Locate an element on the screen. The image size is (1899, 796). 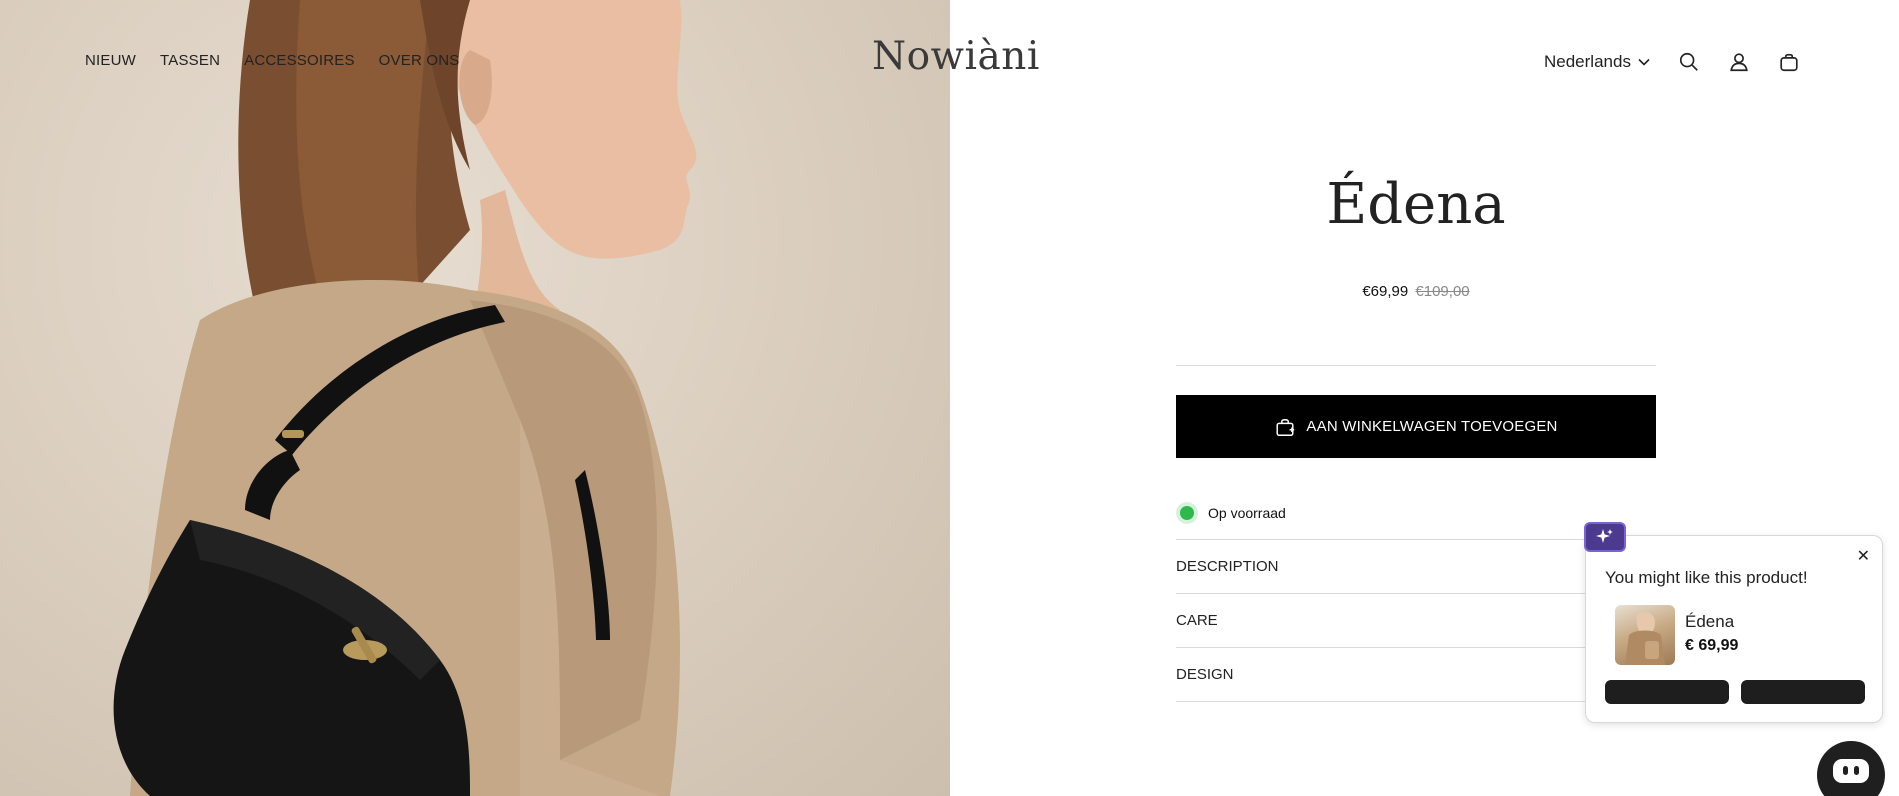
search-icon is located at coordinates (1689, 62).